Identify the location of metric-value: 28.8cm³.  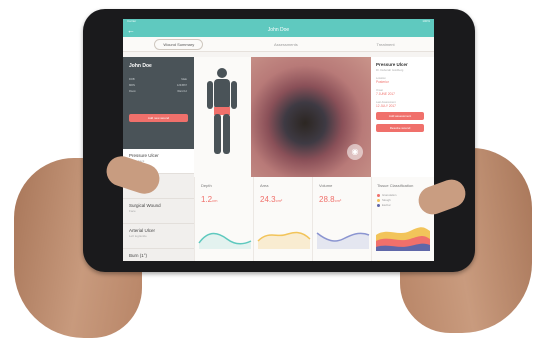
(330, 199).